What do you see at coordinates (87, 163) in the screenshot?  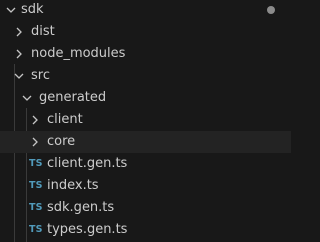 I see `tree-item-label: client.gen.ts` at bounding box center [87, 163].